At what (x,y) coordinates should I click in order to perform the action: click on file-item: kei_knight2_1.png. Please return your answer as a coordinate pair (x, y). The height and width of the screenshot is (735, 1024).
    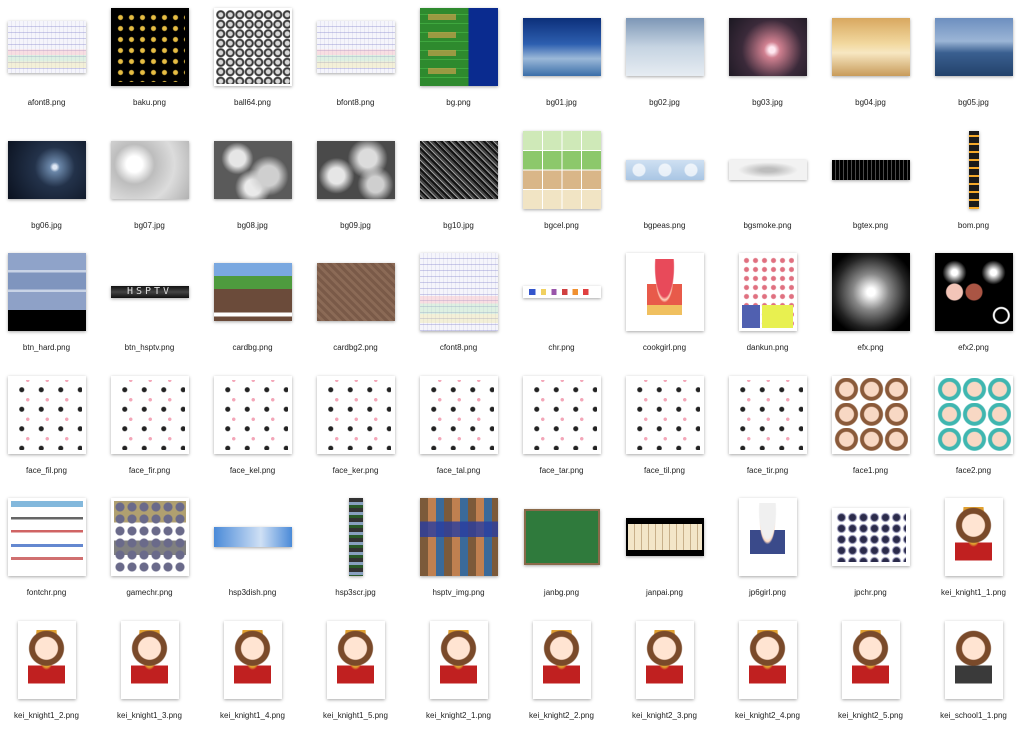
    Looking at the image, I should click on (458, 674).